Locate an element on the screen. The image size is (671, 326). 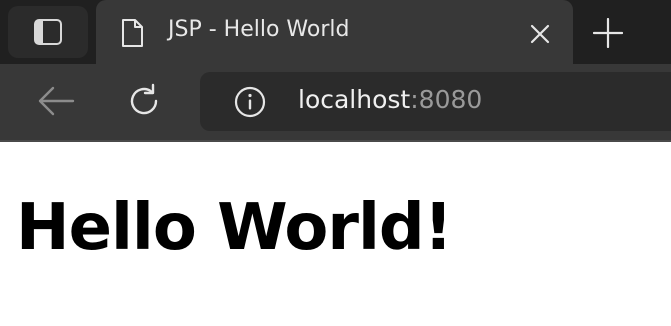
back-arrow-icon is located at coordinates (56, 101).